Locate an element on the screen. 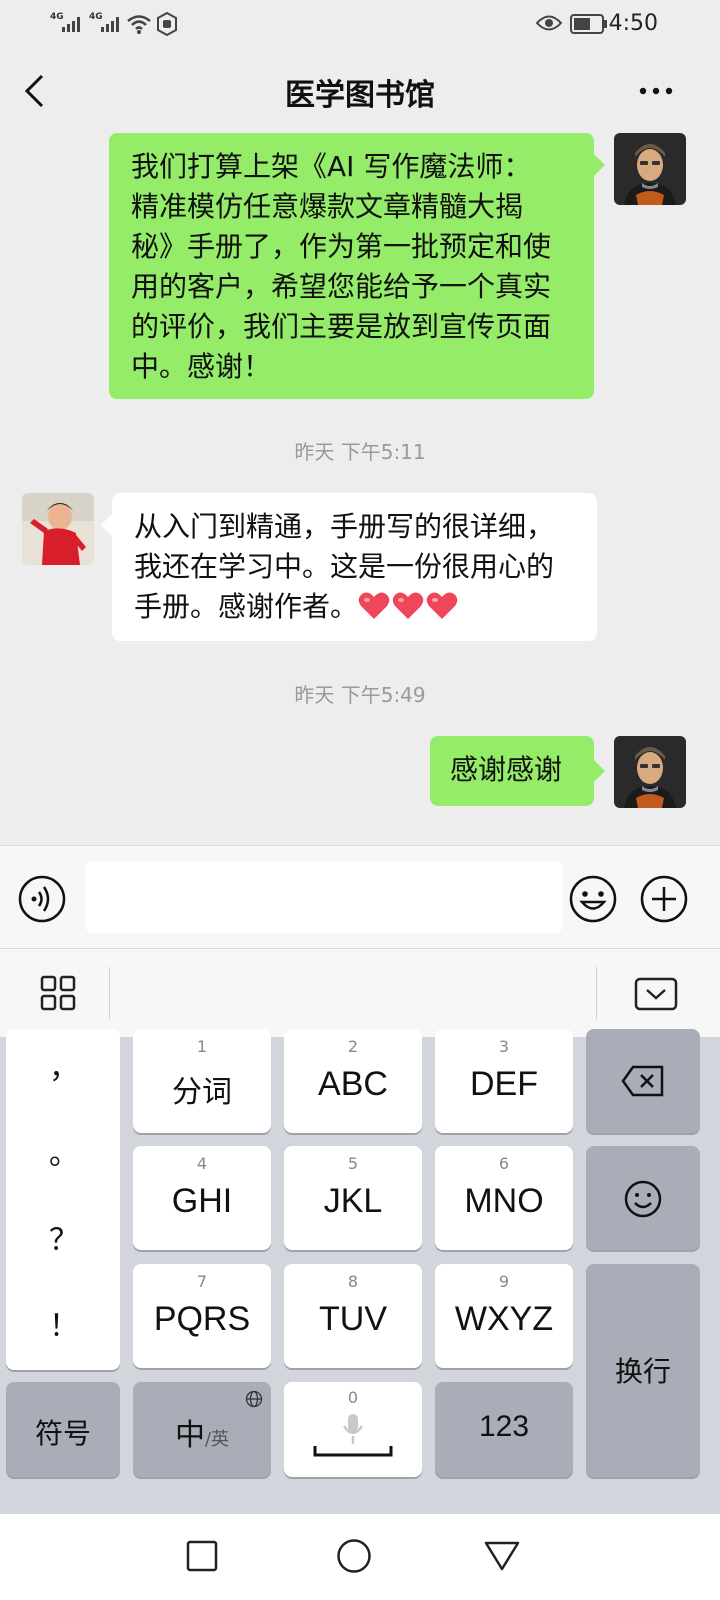 The image size is (720, 1600). key-1: 1 分词 is located at coordinates (202, 1081).